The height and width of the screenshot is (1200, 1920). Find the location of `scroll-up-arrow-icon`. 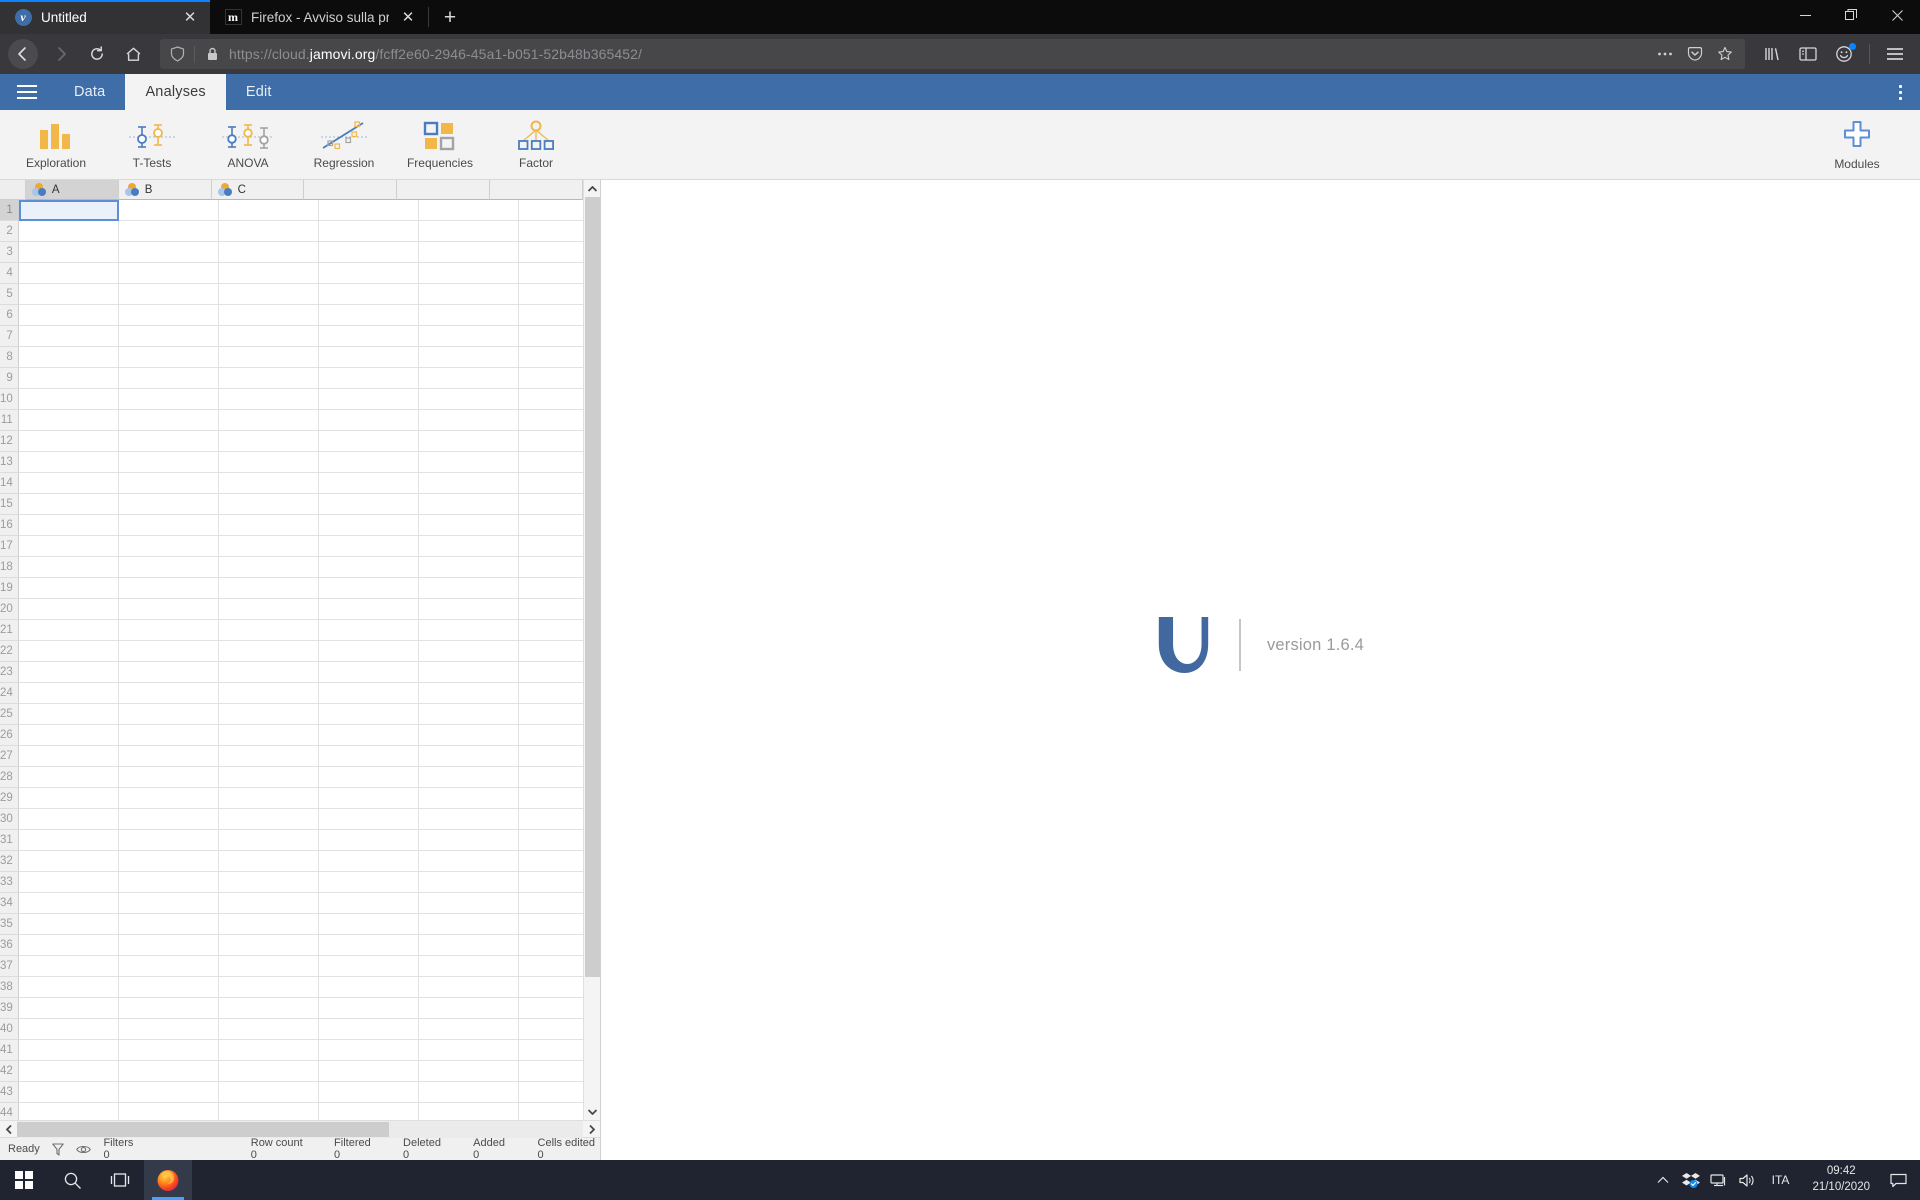

scroll-up-arrow-icon is located at coordinates (592, 188).